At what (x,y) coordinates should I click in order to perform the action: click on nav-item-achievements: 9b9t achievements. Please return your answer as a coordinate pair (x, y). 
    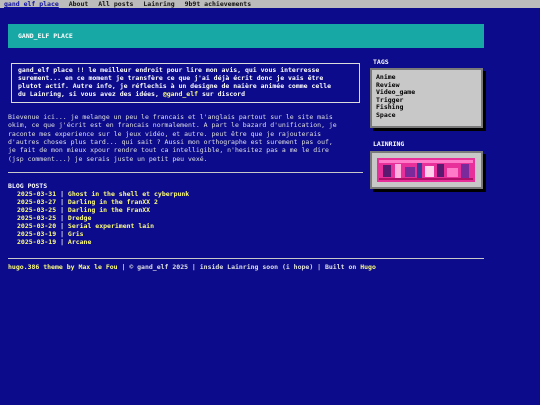
    Looking at the image, I should click on (216, 4).